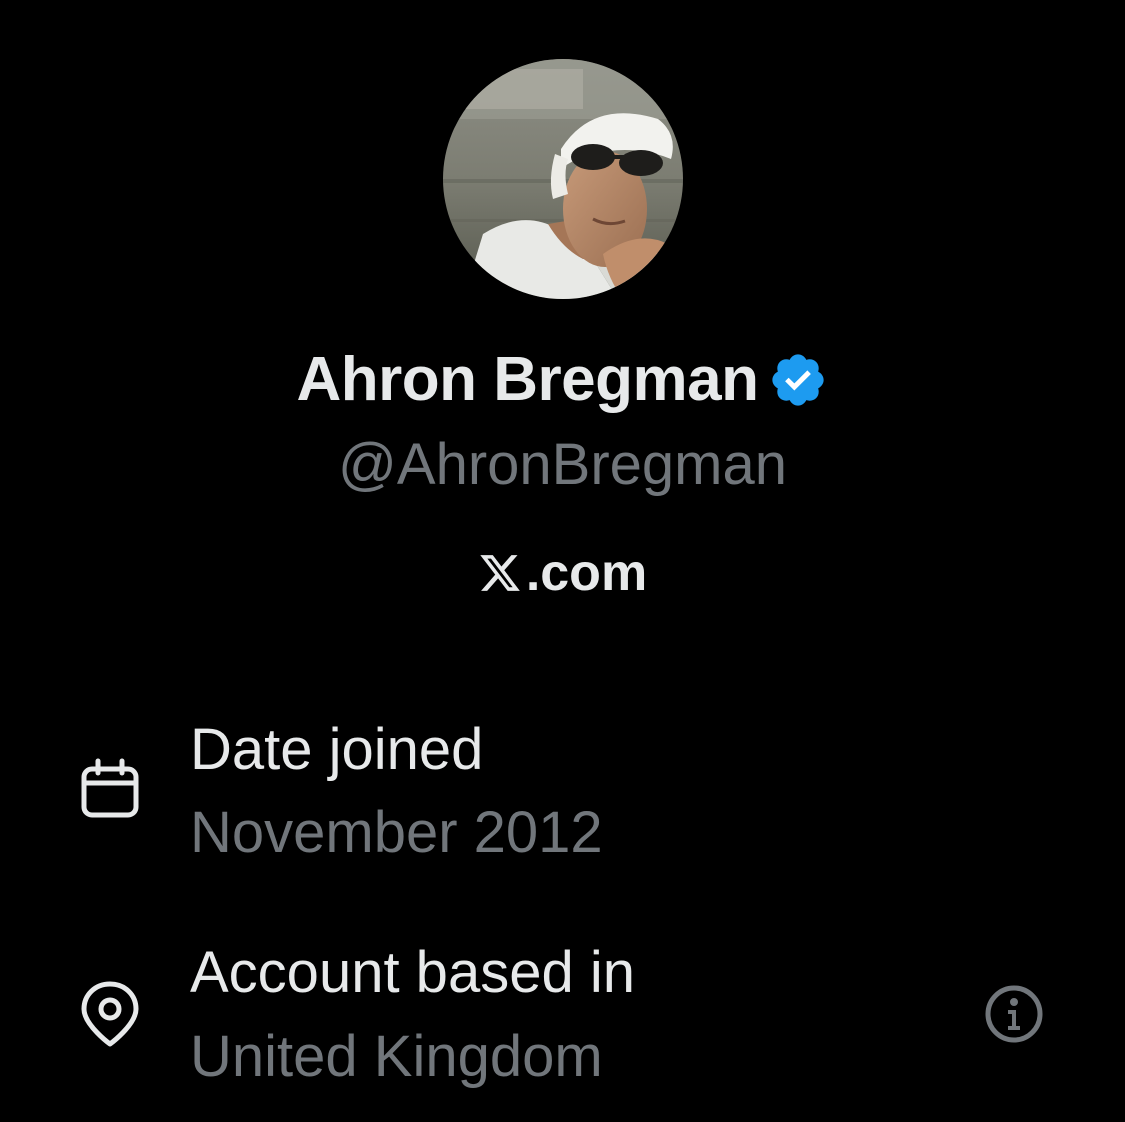  I want to click on date-joined-row: Date joined November 2012, so click(562, 790).